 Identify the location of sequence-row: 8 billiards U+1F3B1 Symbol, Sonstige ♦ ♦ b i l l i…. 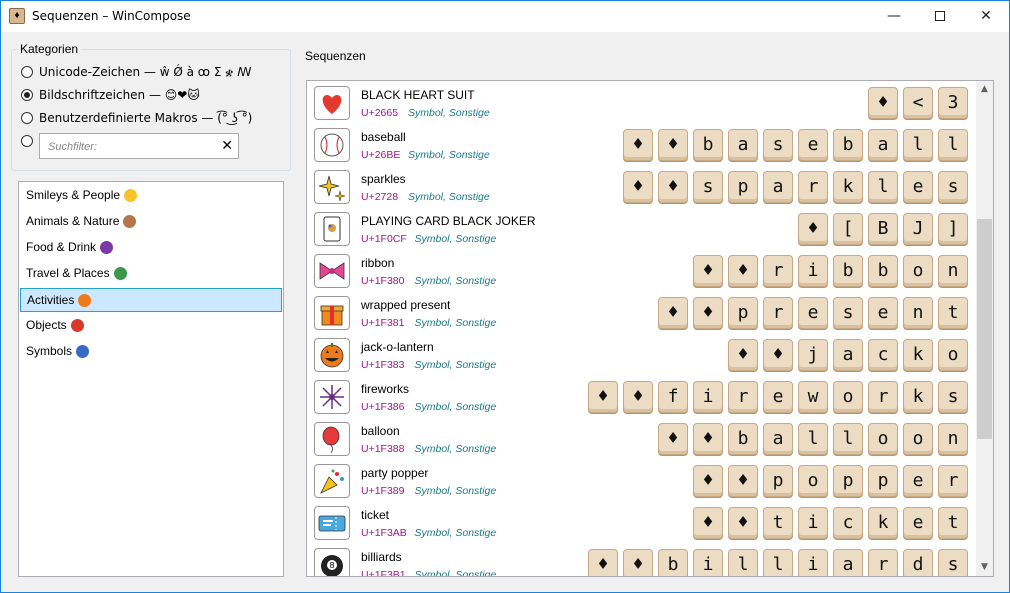
(641, 560).